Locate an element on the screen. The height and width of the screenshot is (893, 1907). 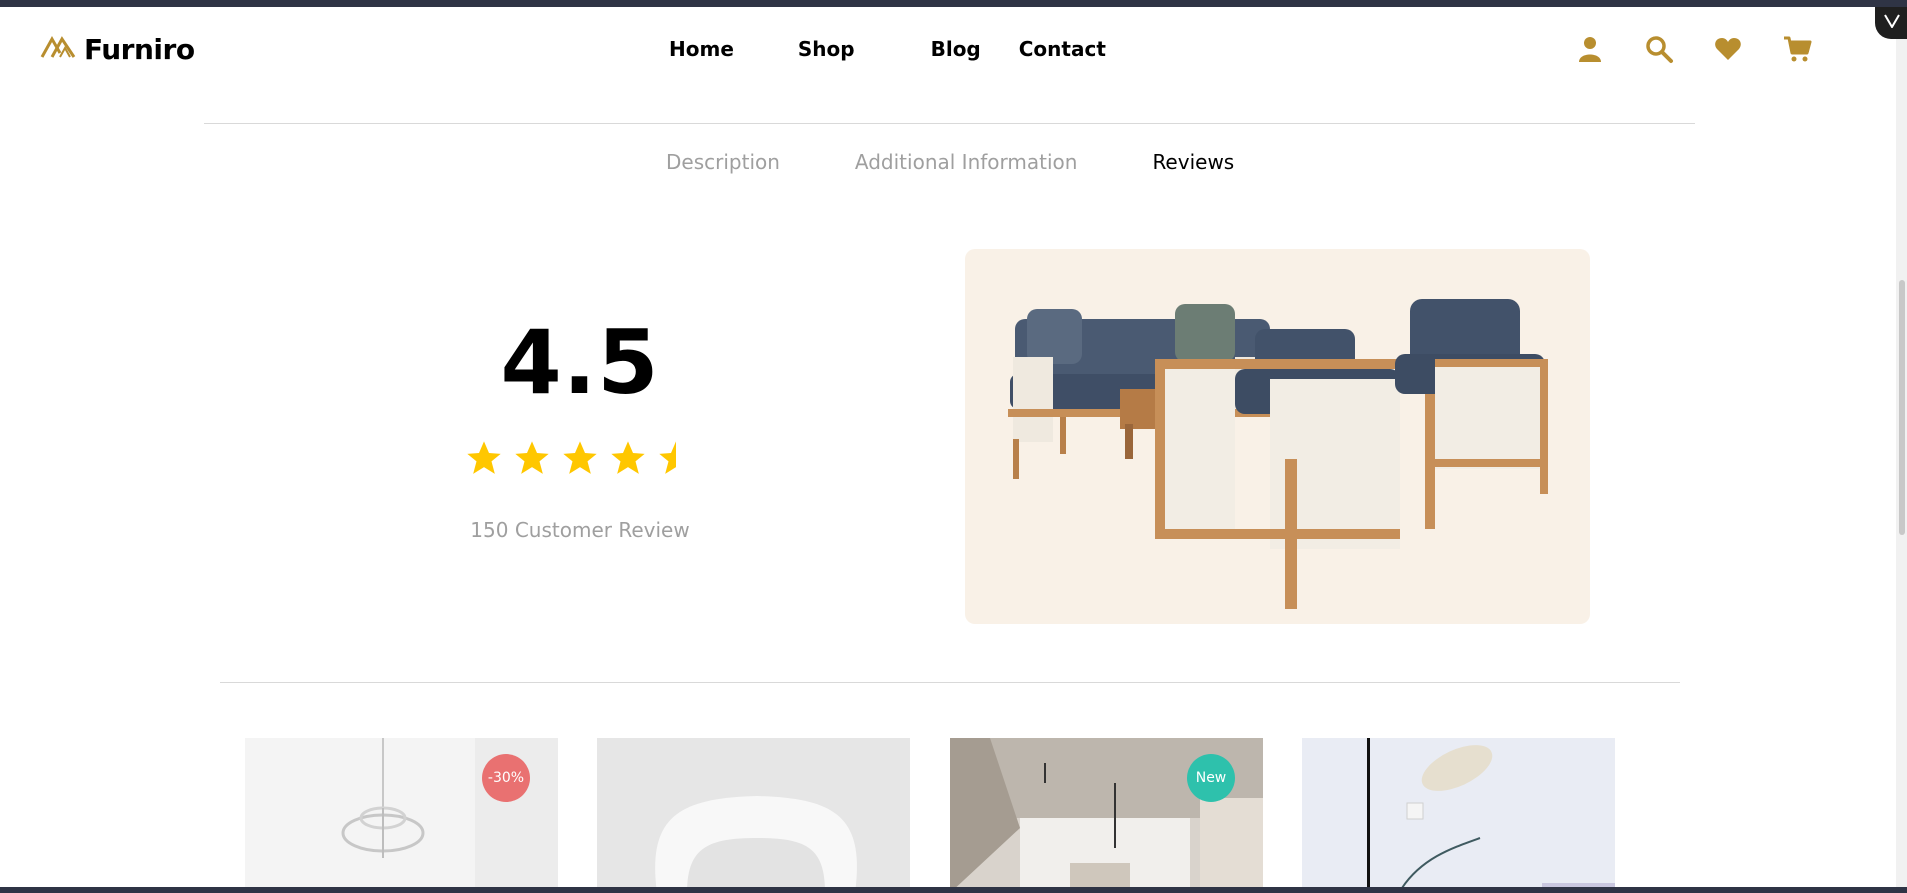
tab-additional-information: Additional Information is located at coordinates (966, 162).